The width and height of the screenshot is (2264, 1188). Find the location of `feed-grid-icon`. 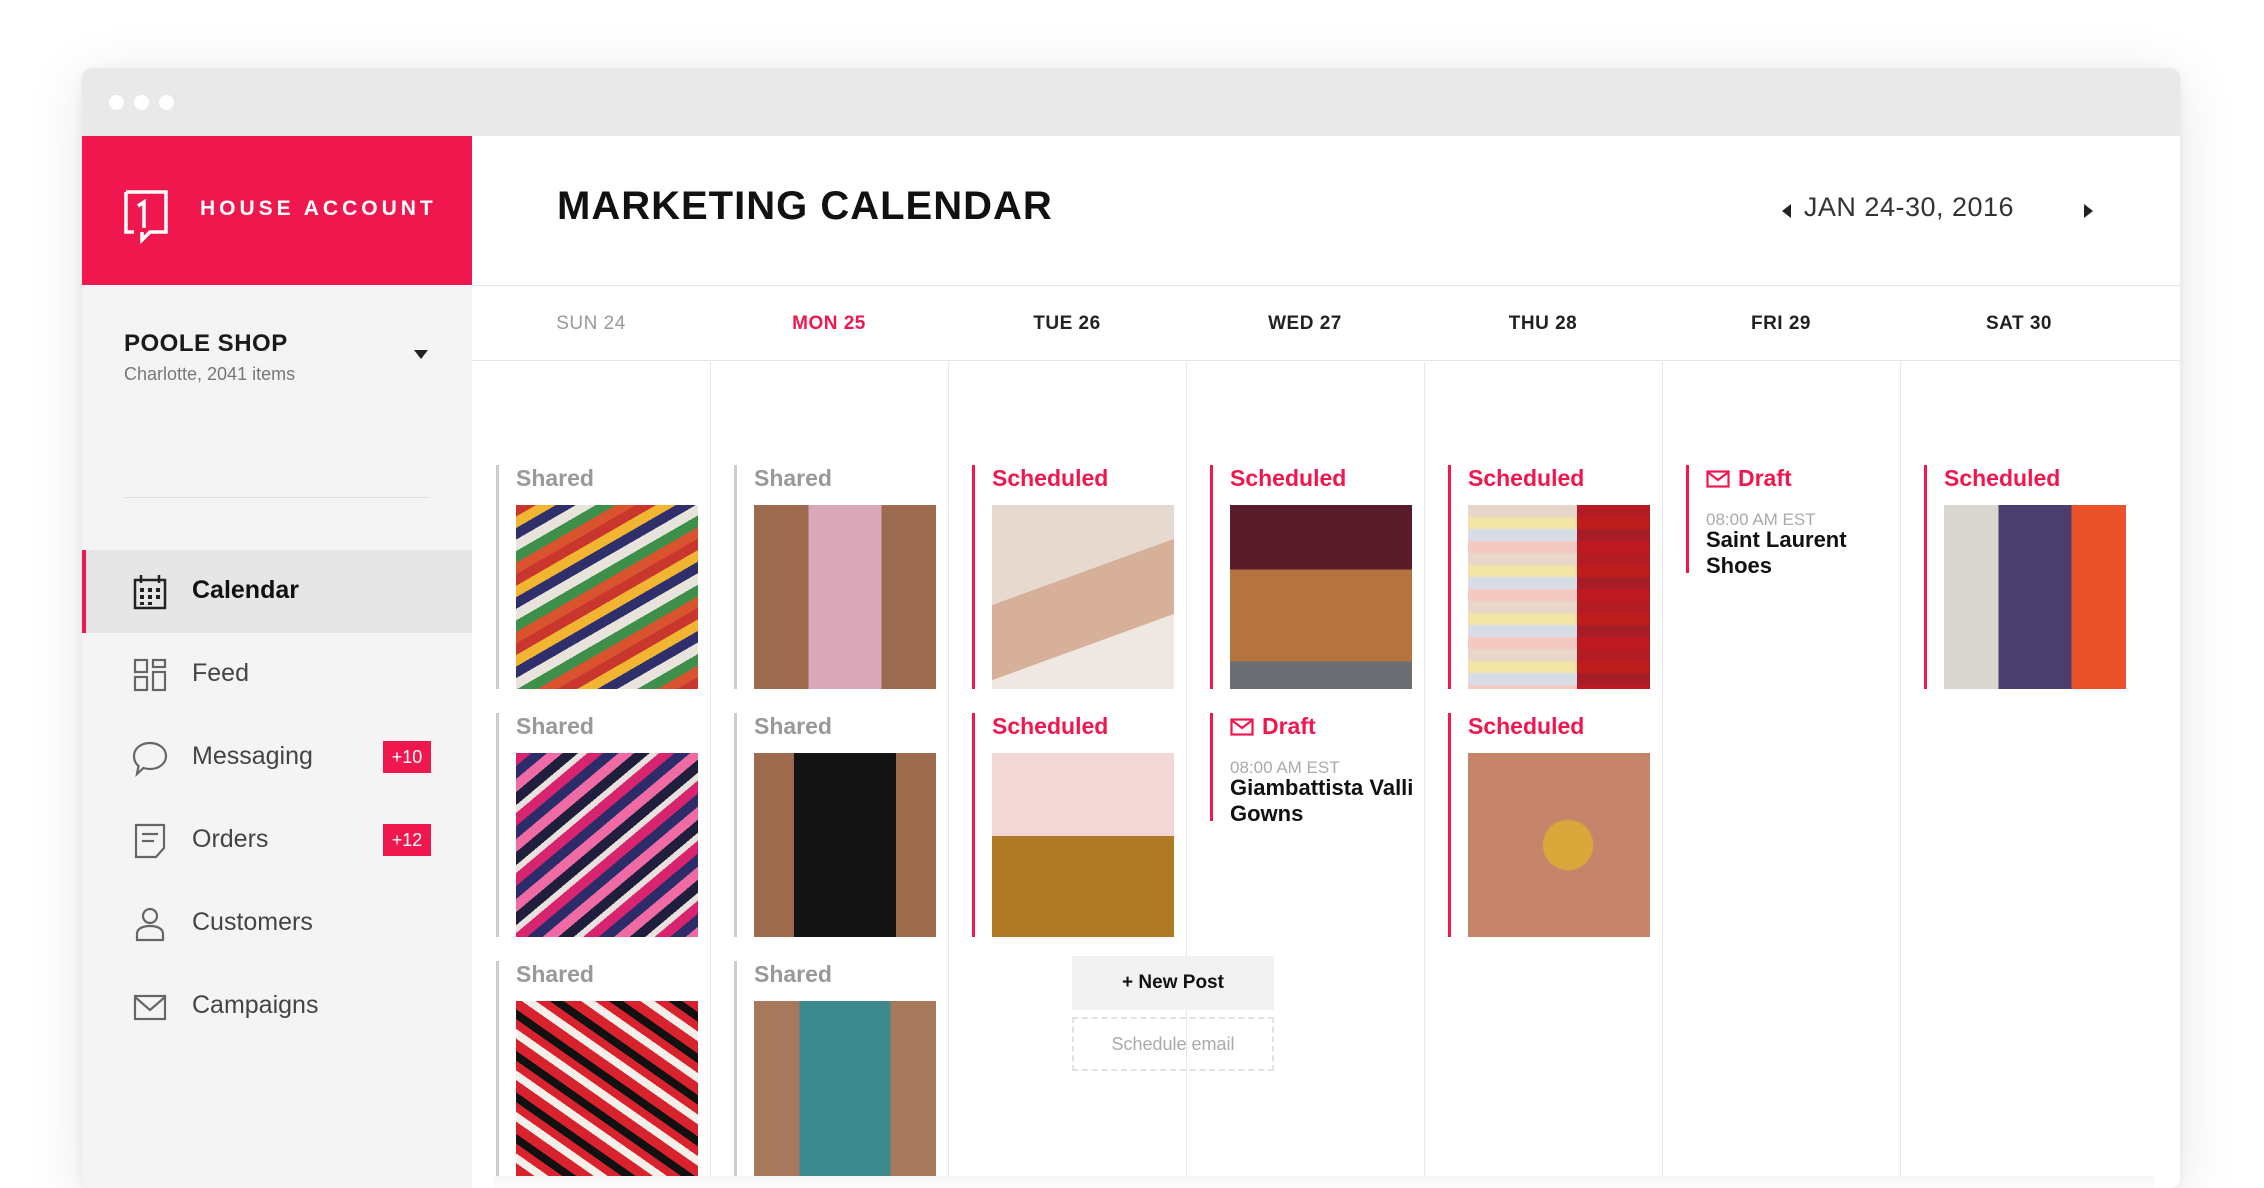

feed-grid-icon is located at coordinates (150, 675).